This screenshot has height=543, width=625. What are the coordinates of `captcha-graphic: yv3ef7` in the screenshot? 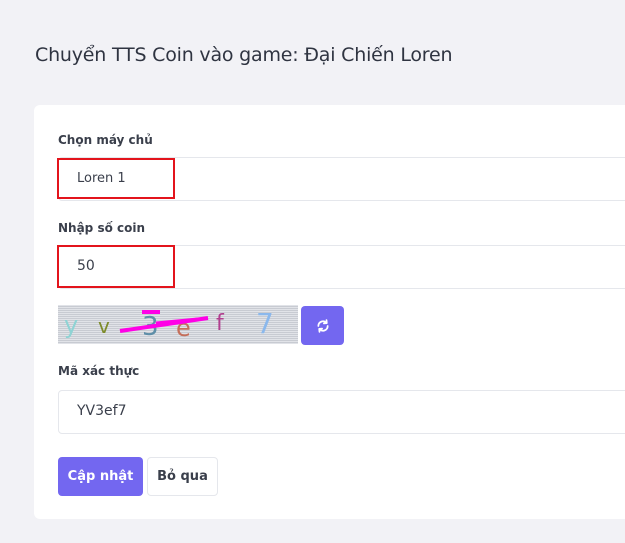 It's located at (169, 324).